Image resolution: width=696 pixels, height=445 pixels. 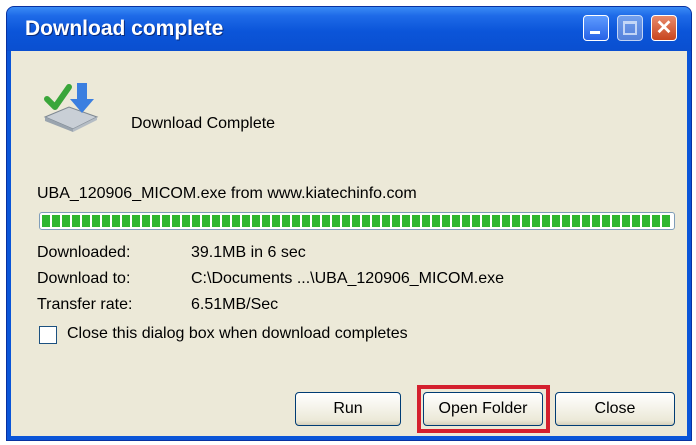 What do you see at coordinates (85, 304) in the screenshot?
I see `transfer-rate-label: Transfer rate:` at bounding box center [85, 304].